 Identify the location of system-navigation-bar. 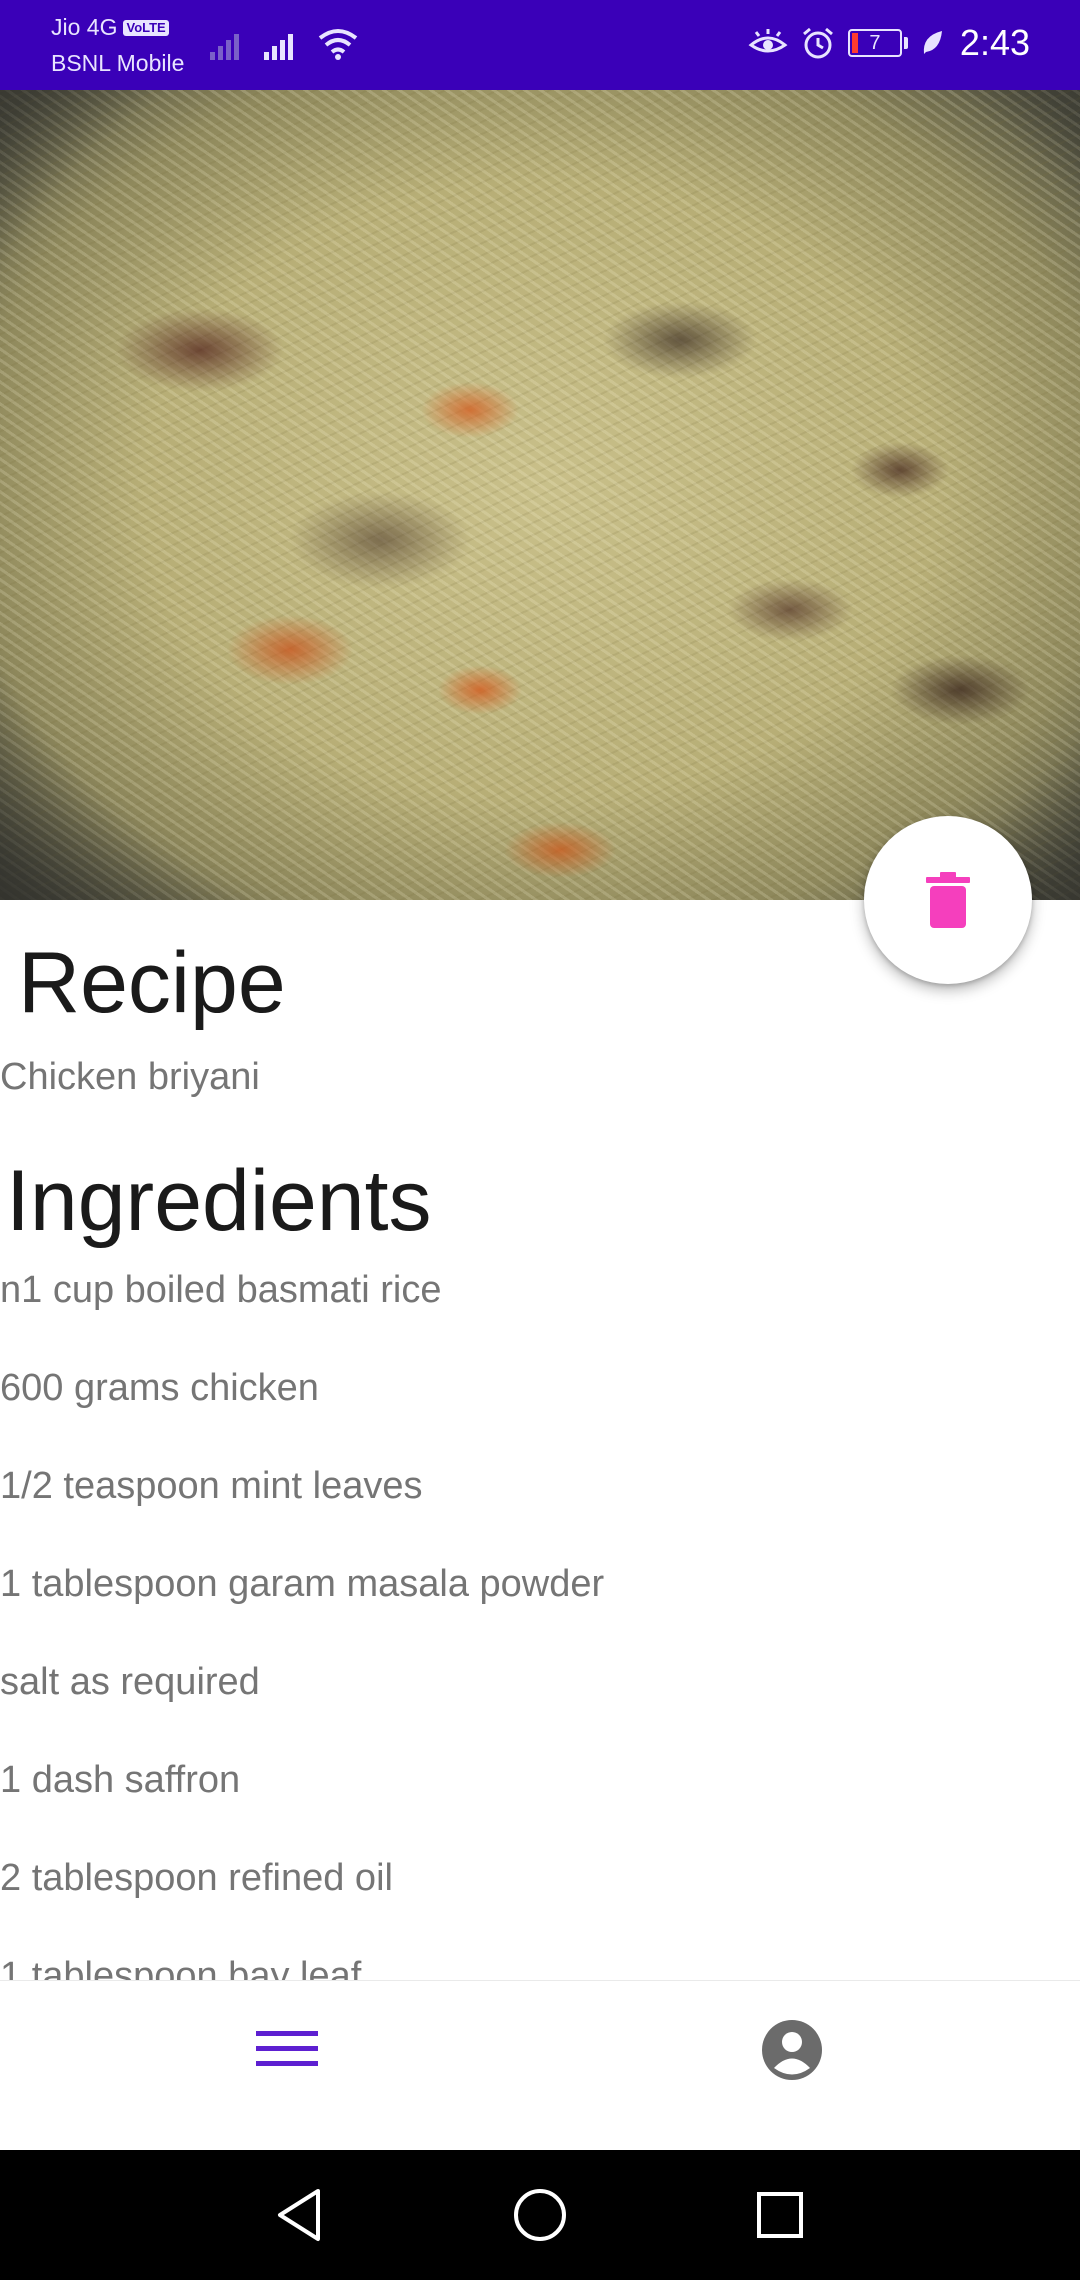
(540, 2215).